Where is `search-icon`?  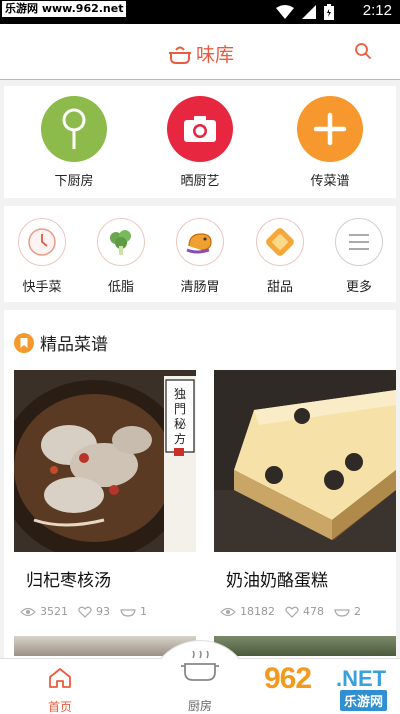 search-icon is located at coordinates (363, 51).